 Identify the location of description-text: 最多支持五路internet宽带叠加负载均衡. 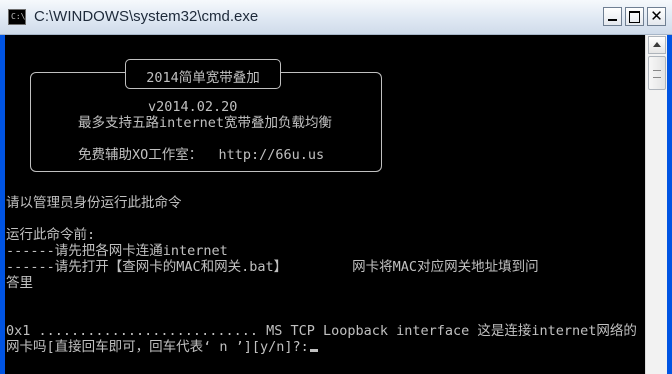
(205, 123).